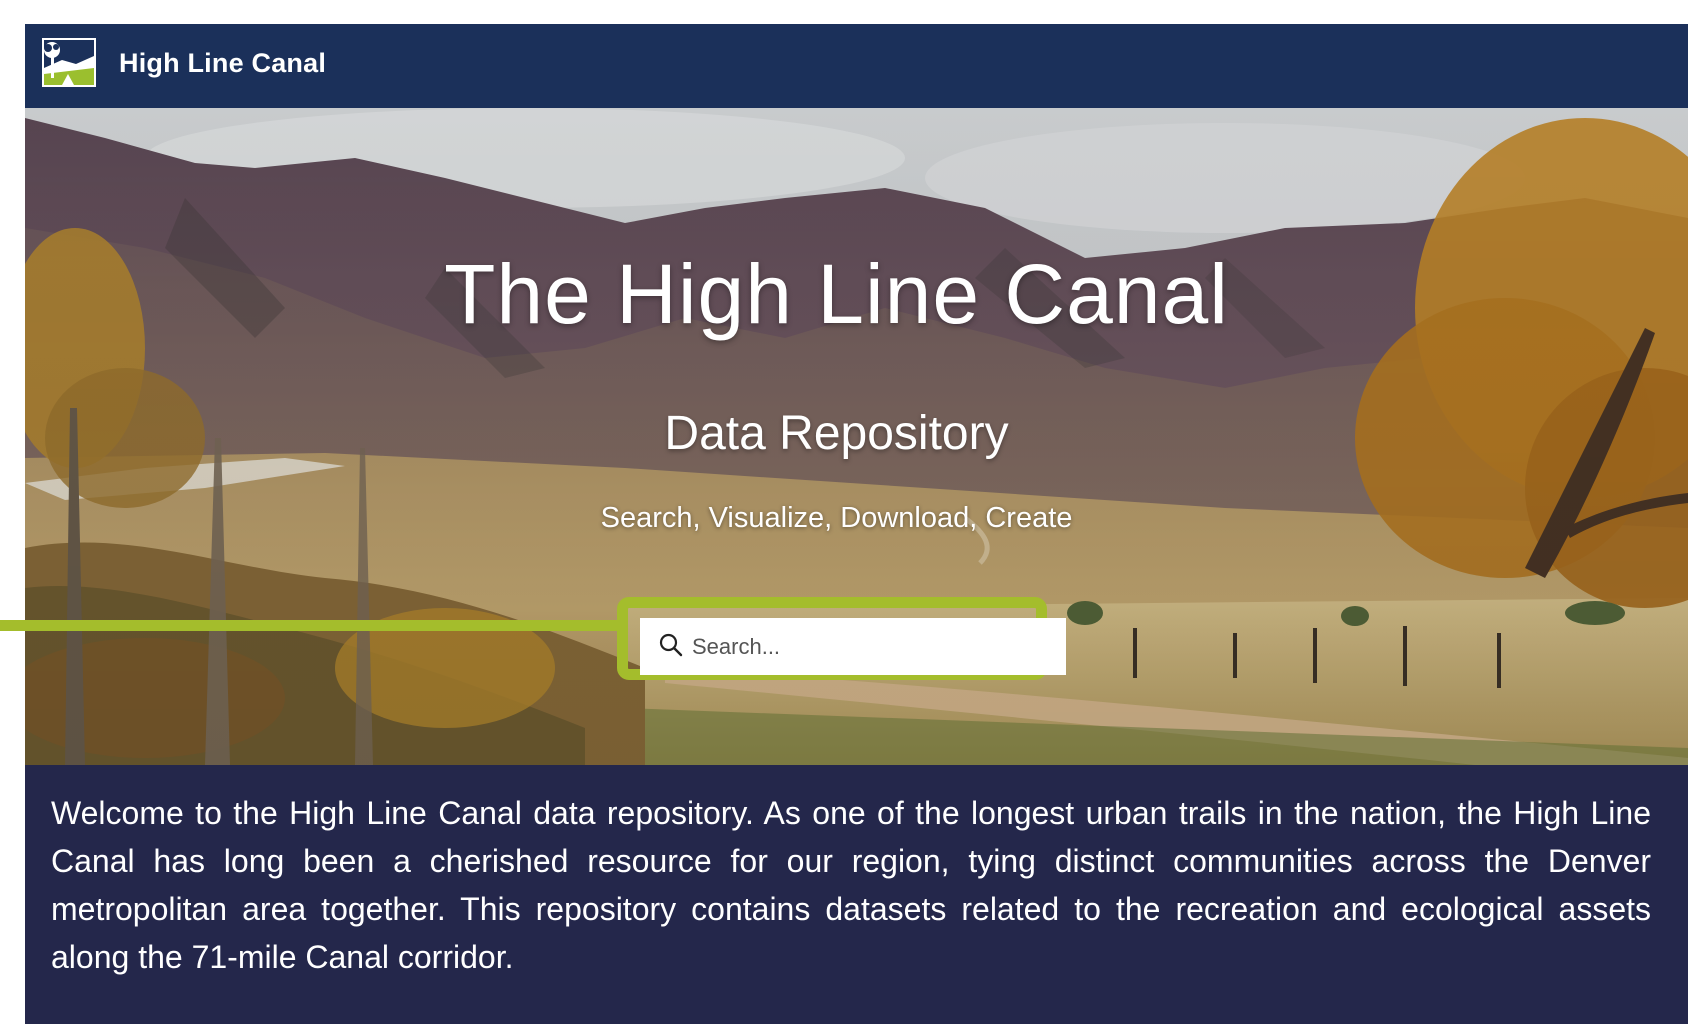 The height and width of the screenshot is (1024, 1688). I want to click on search-box, so click(853, 646).